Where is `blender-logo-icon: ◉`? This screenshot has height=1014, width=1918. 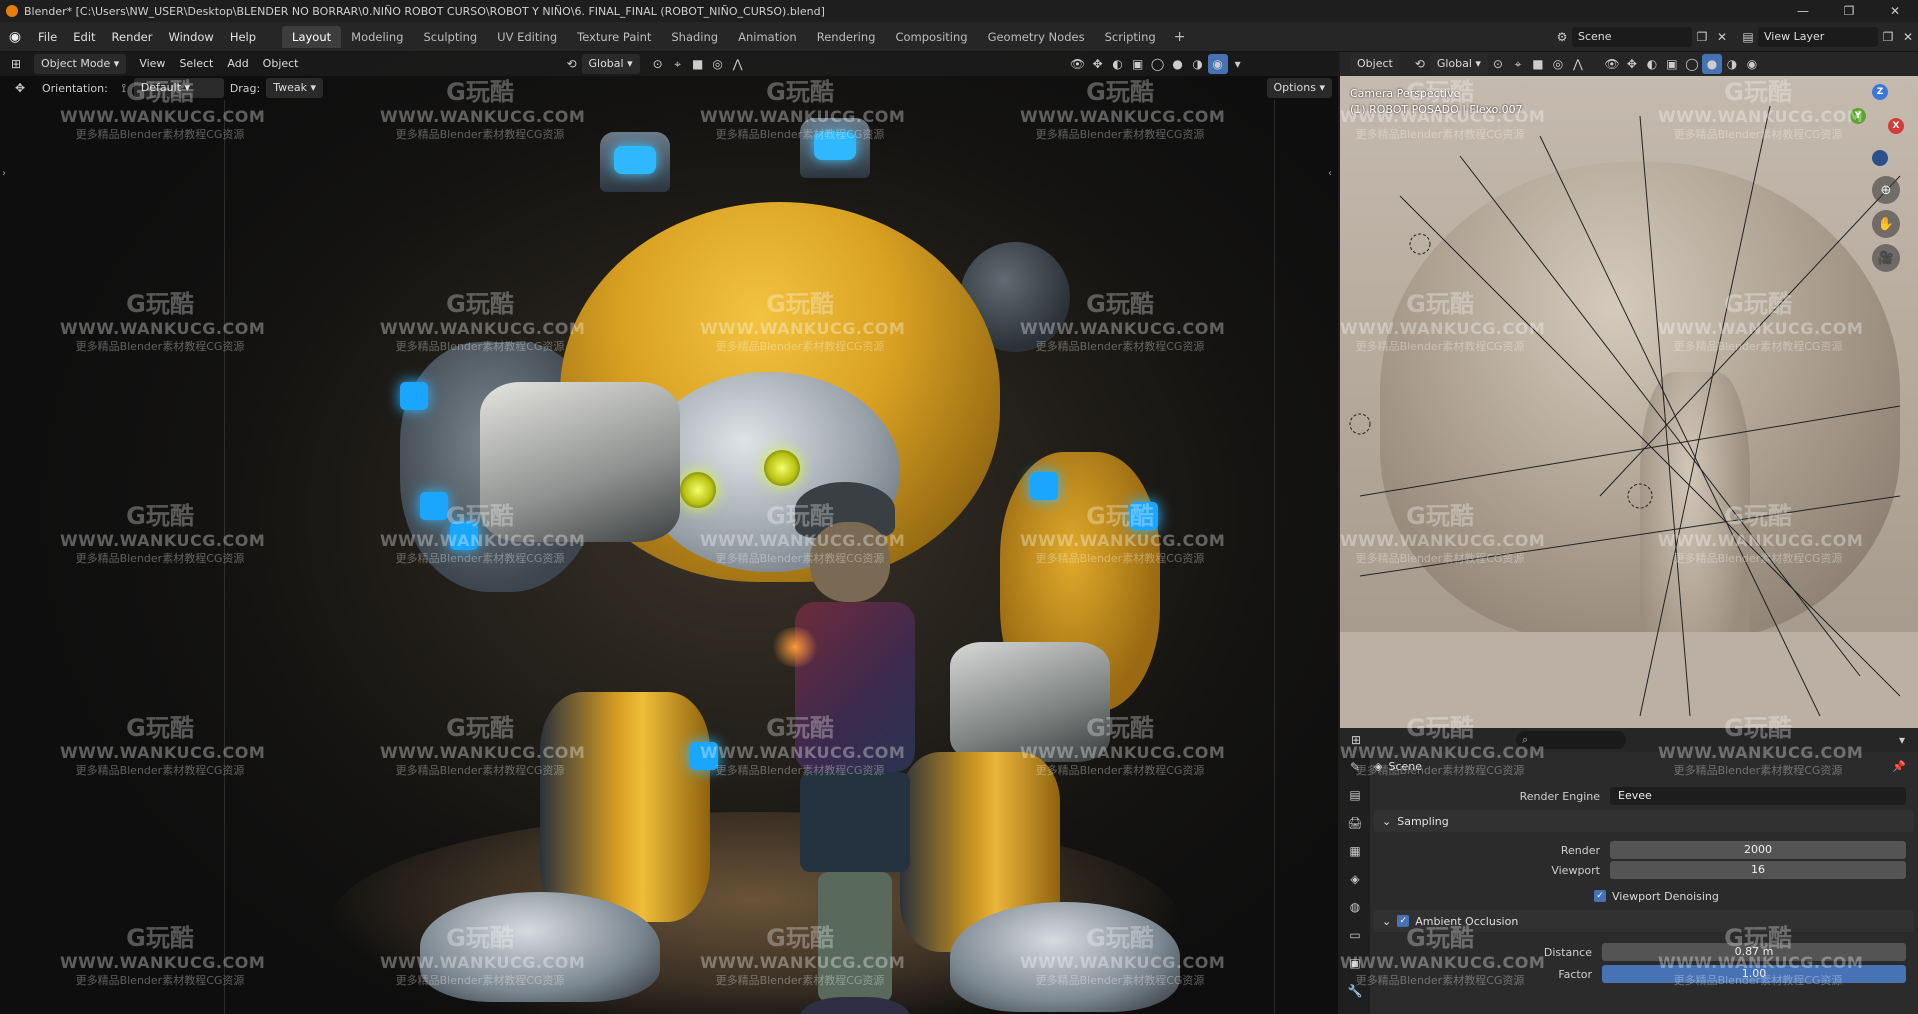 blender-logo-icon: ◉ is located at coordinates (15, 37).